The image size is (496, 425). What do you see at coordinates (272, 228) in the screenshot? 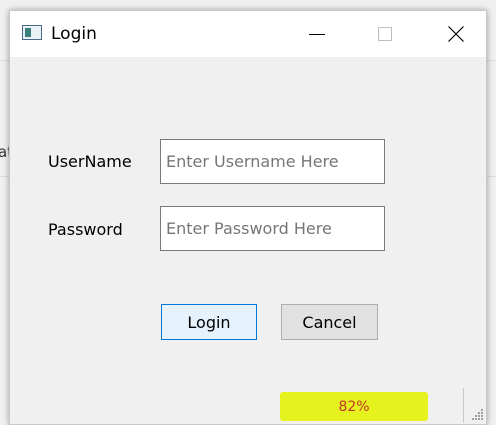
I see `password-input` at bounding box center [272, 228].